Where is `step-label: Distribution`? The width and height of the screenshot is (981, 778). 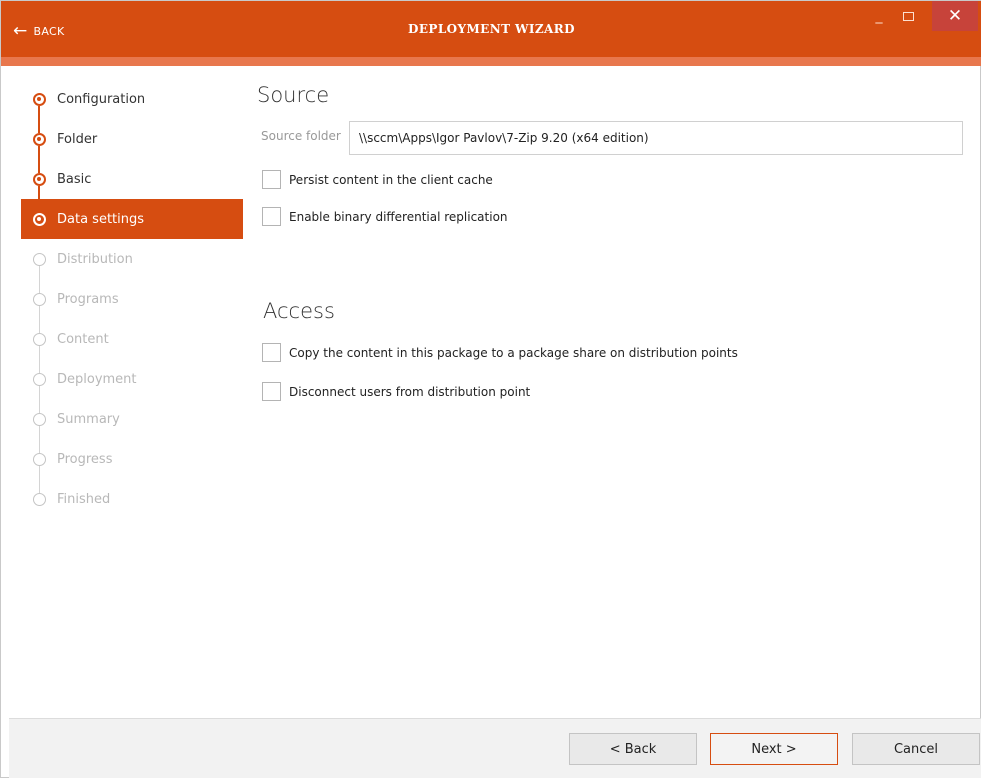 step-label: Distribution is located at coordinates (95, 259).